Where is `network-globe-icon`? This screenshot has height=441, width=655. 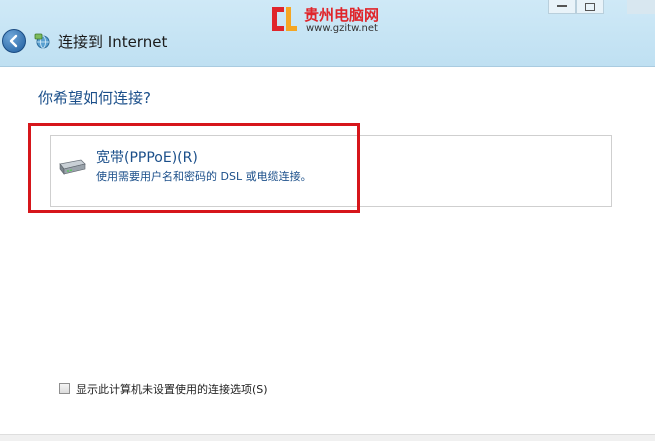
network-globe-icon is located at coordinates (42, 41).